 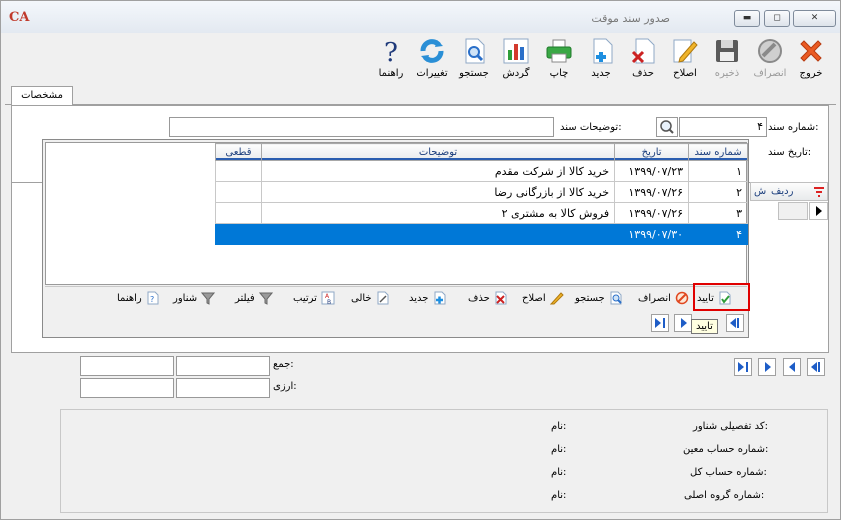 What do you see at coordinates (811, 60) in the screenshot?
I see `exit-button: خروج` at bounding box center [811, 60].